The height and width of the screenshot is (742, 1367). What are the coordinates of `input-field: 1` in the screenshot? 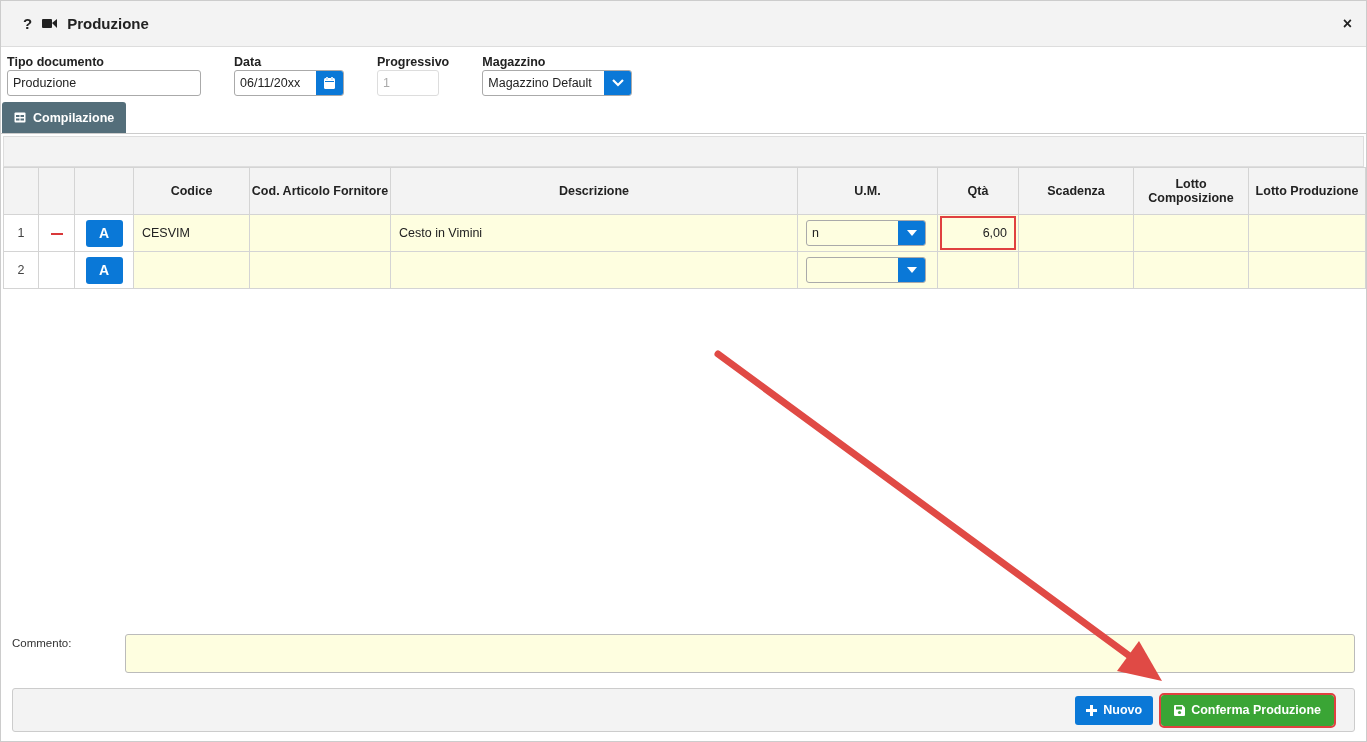 It's located at (408, 83).